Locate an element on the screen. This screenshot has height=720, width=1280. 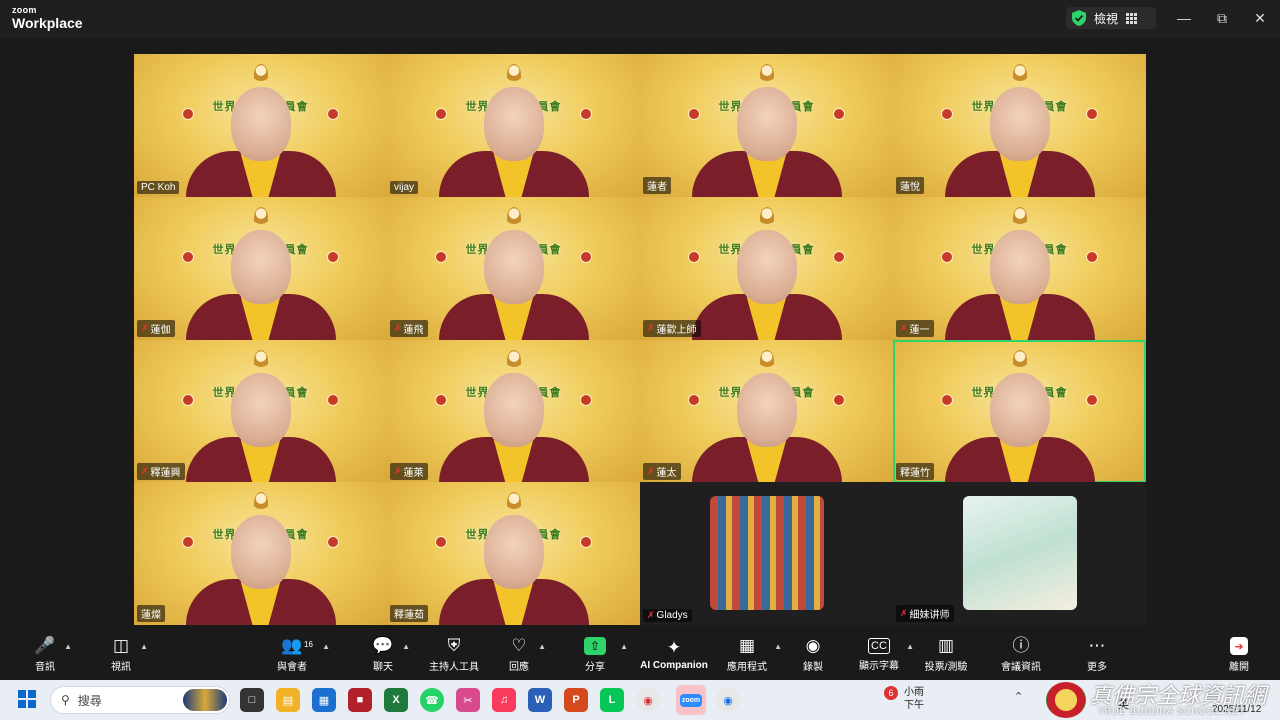
video-tile: 世界真佛宗委員會✗釋蓮興 is located at coordinates (260, 411).